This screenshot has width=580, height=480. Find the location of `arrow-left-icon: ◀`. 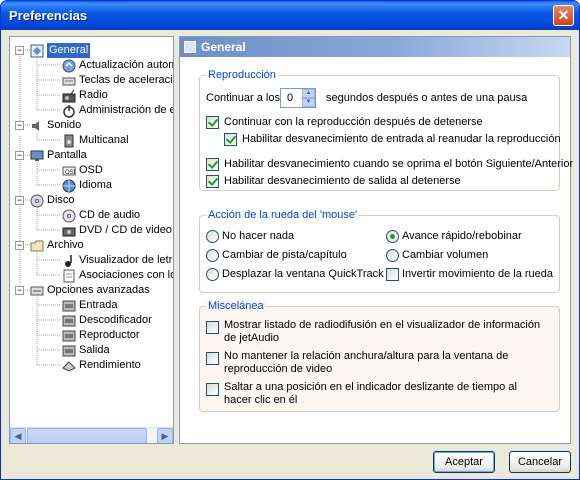

arrow-left-icon: ◀ is located at coordinates (18, 436).